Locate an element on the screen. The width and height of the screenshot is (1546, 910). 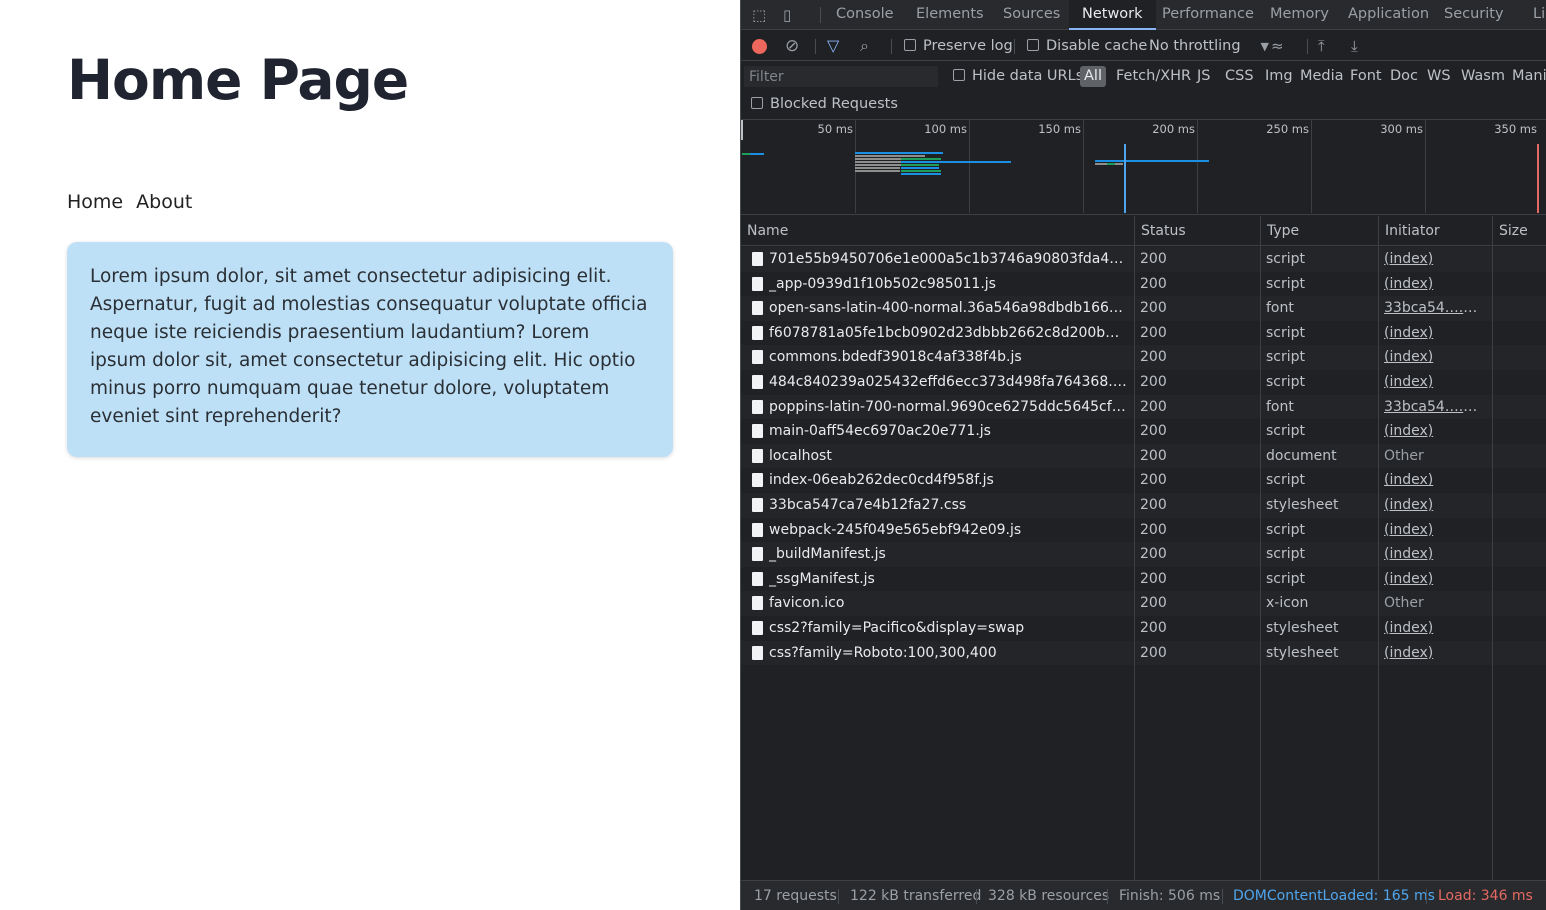
filter-type-all: All is located at coordinates (1093, 76).